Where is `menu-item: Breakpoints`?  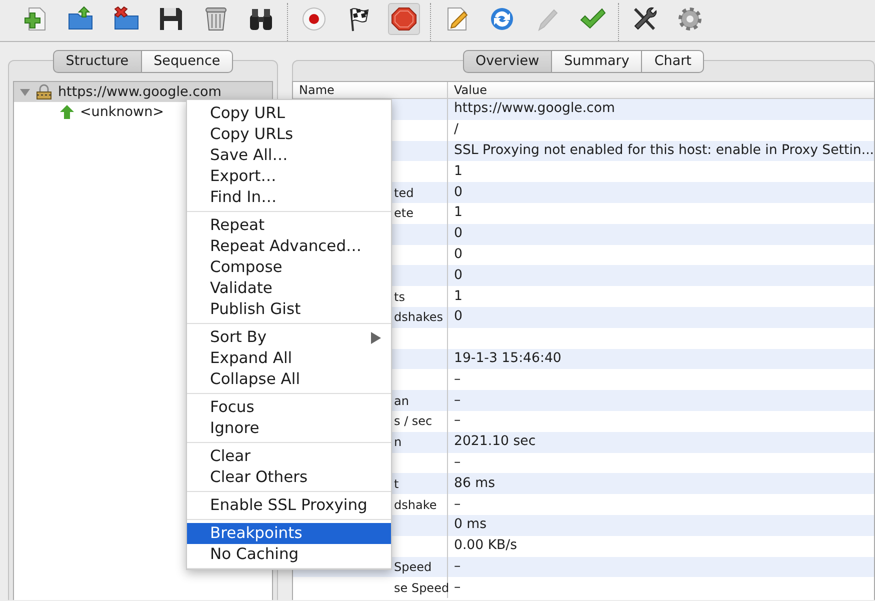 menu-item: Breakpoints is located at coordinates (289, 533).